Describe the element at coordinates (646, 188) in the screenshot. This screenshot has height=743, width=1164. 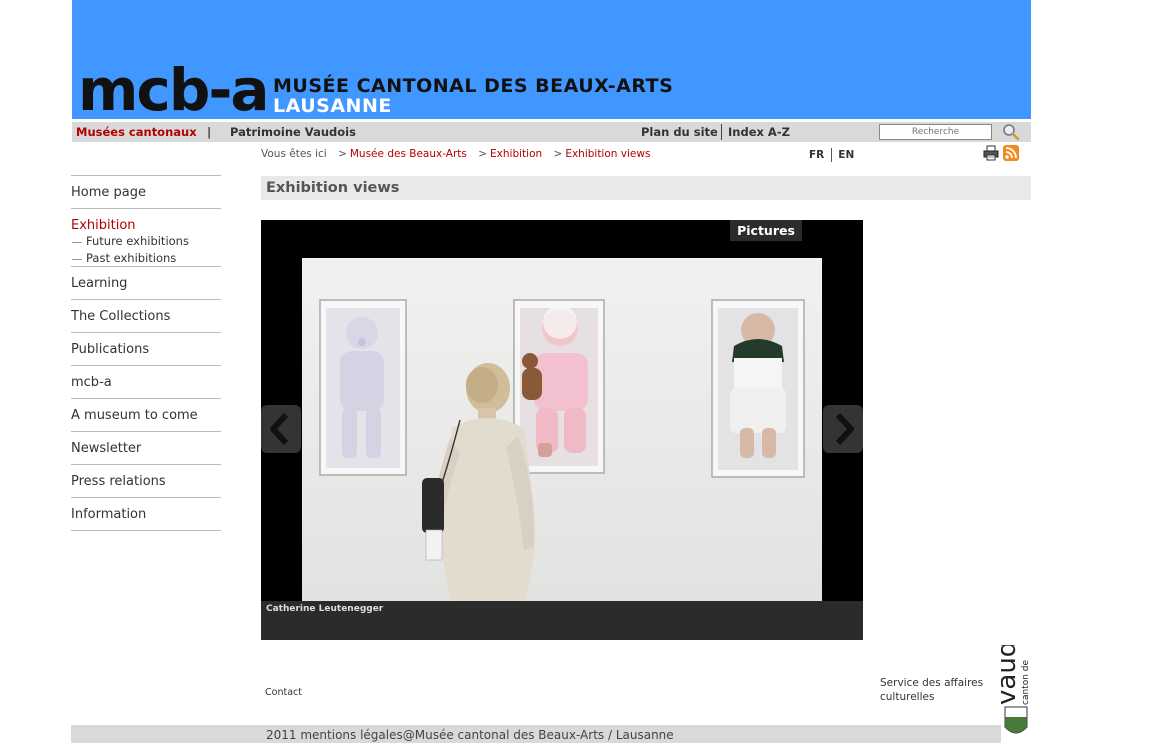
I see `page-title-bar: Exhibition views` at that location.